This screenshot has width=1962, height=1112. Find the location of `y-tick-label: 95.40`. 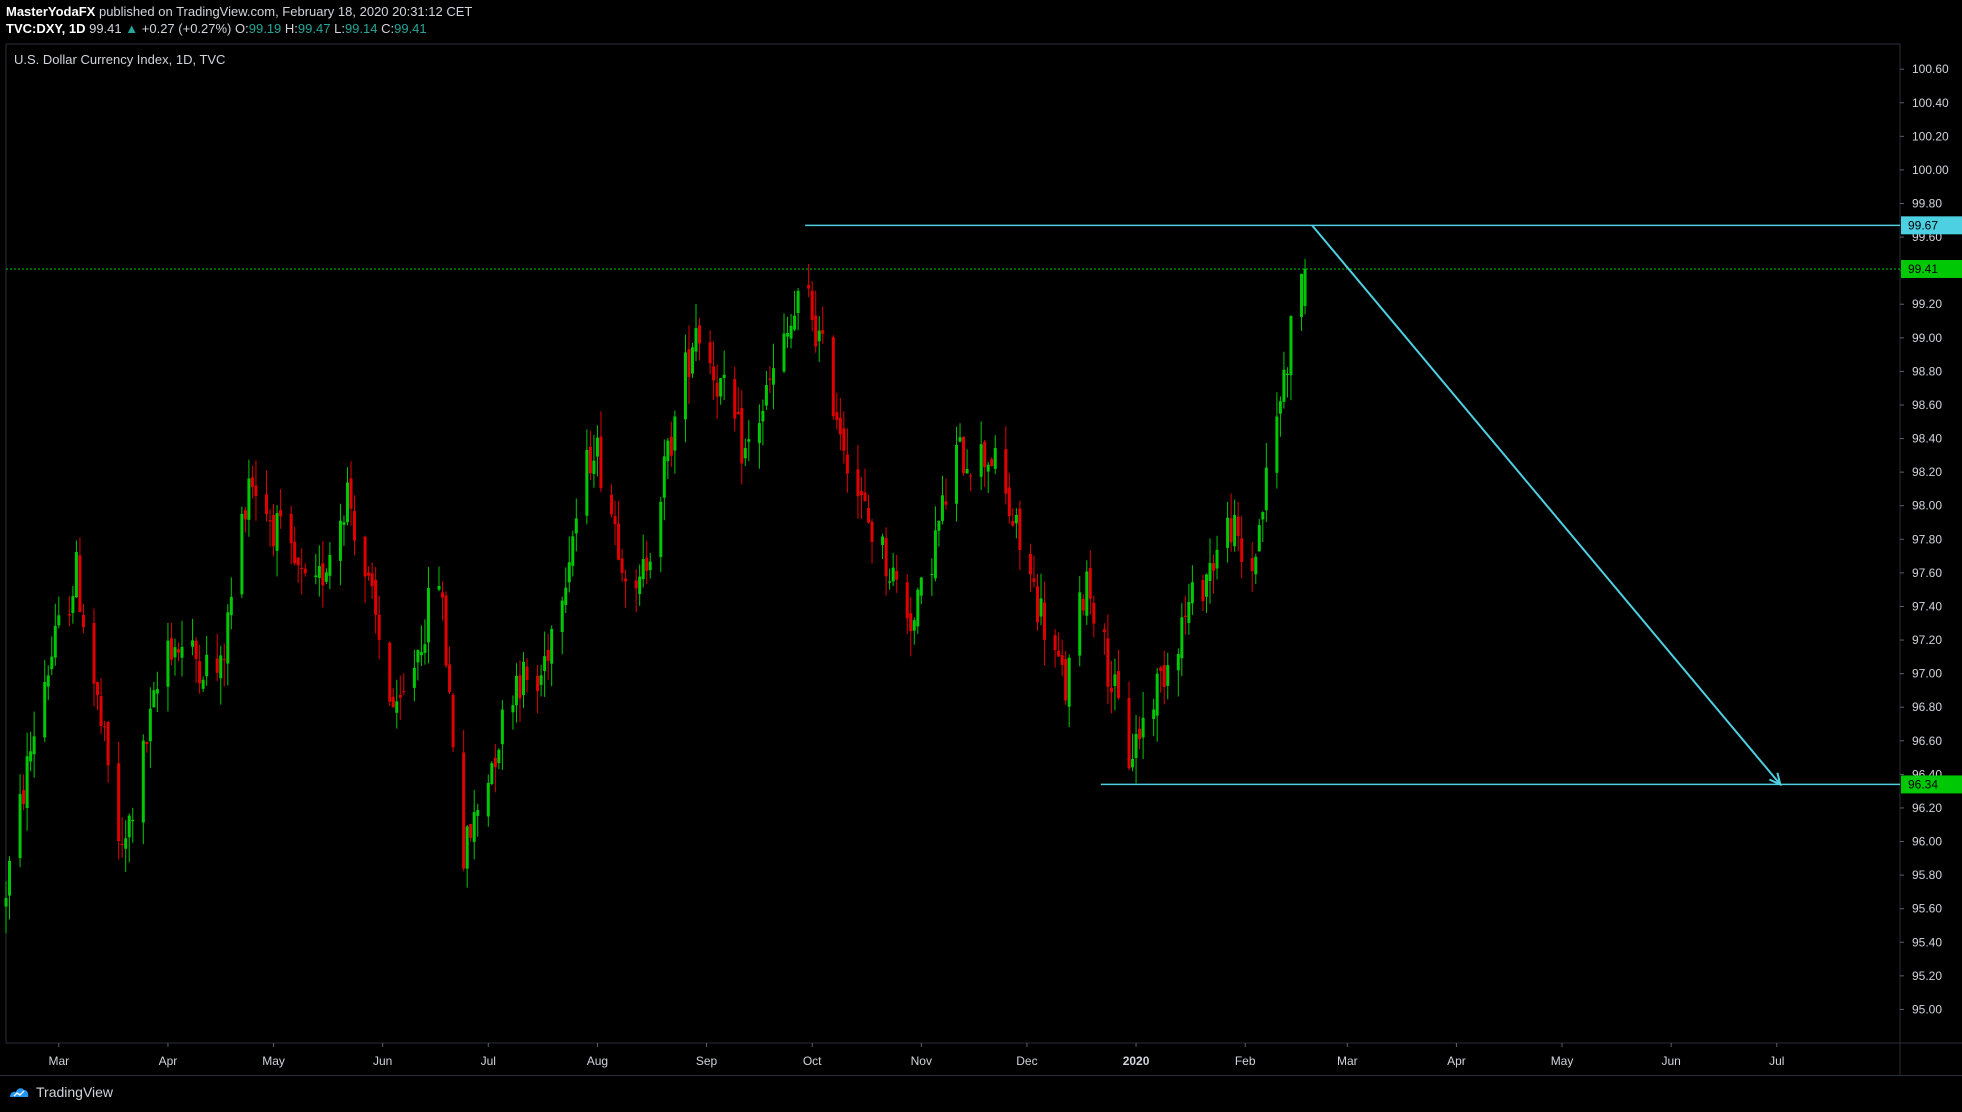

y-tick-label: 95.40 is located at coordinates (1927, 942).